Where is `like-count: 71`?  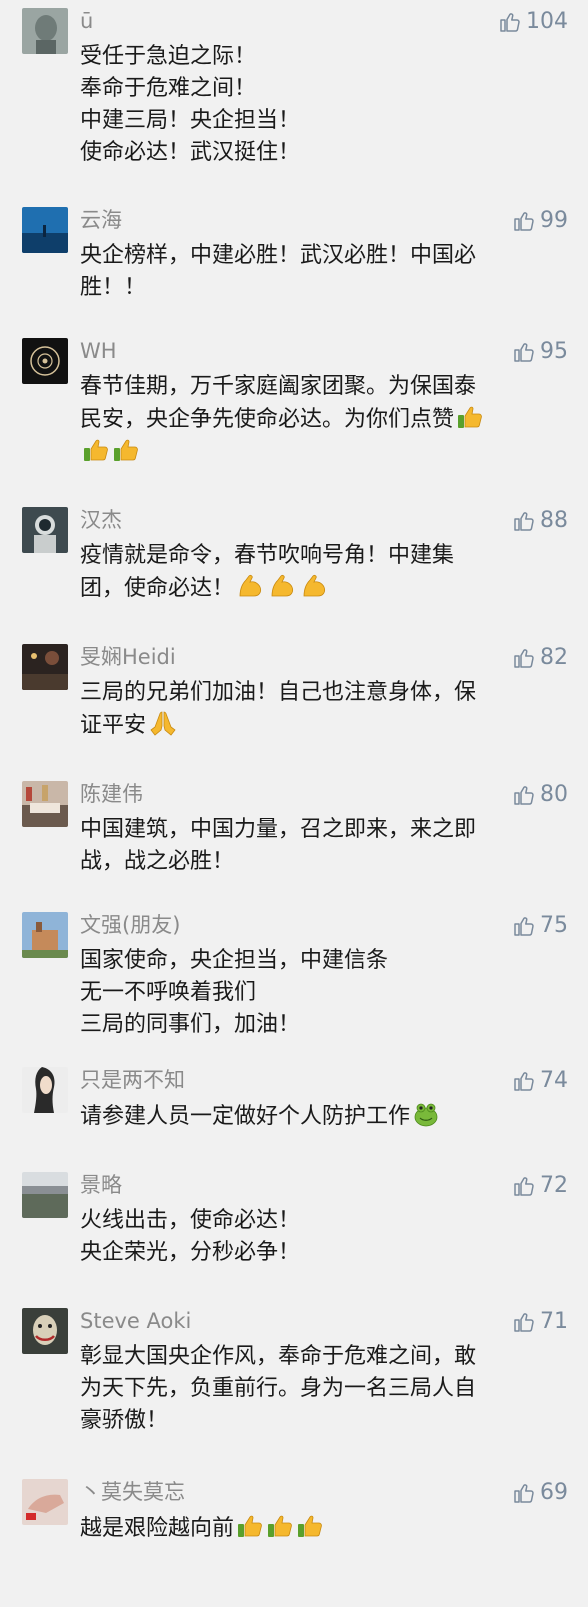
like-count: 71 is located at coordinates (554, 1321).